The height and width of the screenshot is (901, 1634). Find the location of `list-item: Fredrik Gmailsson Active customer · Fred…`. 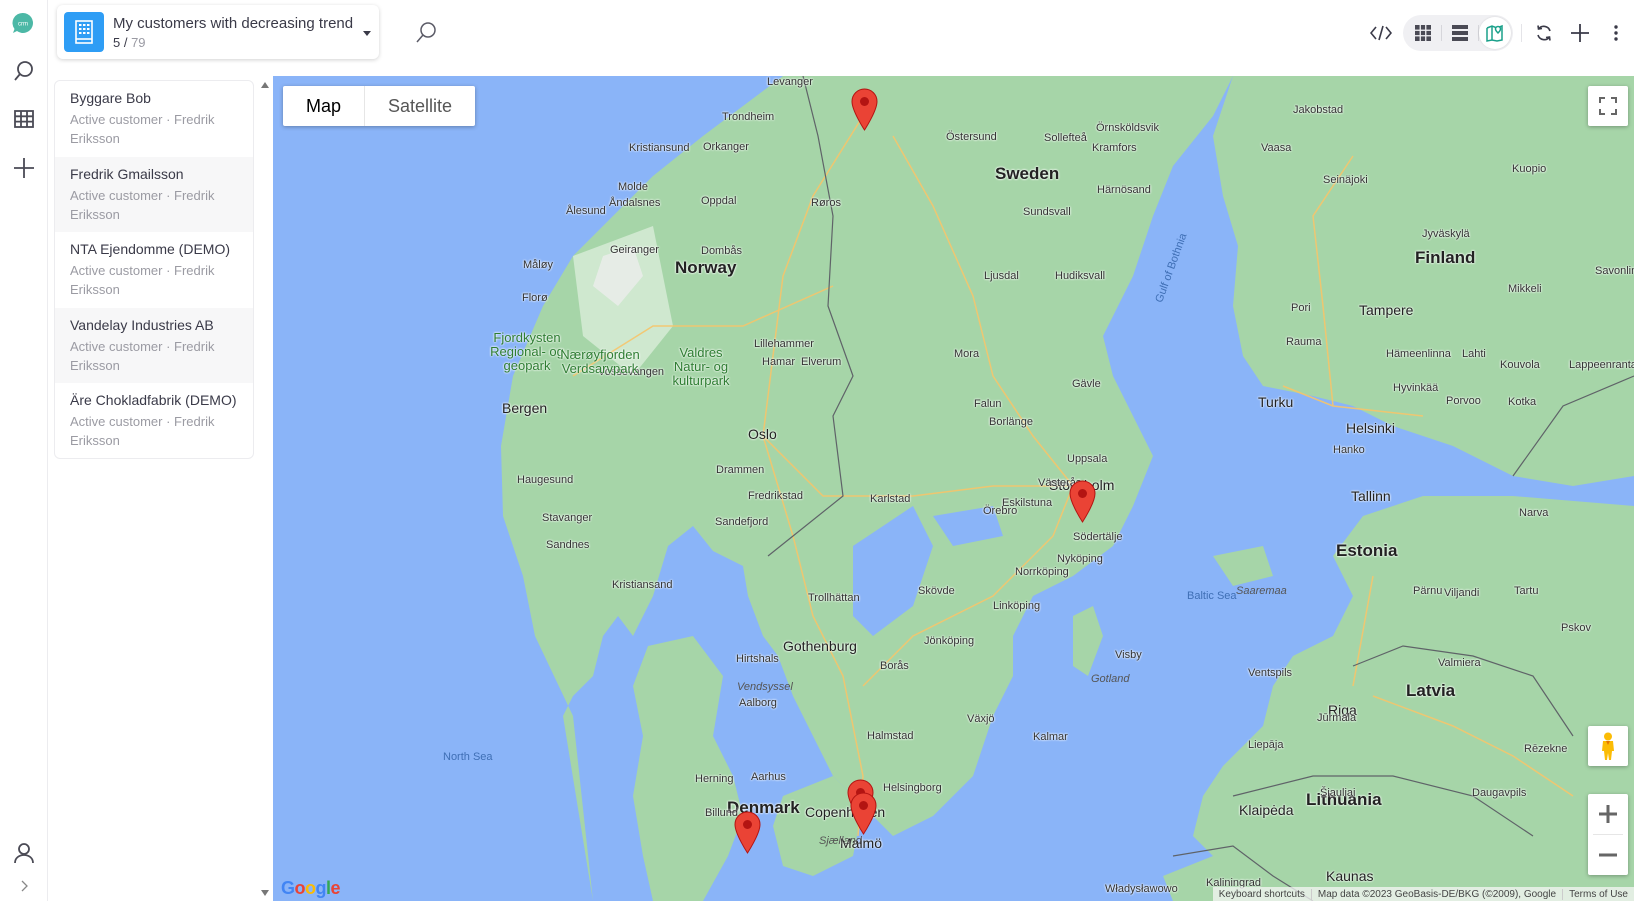

list-item: Fredrik Gmailsson Active customer · Fred… is located at coordinates (154, 194).